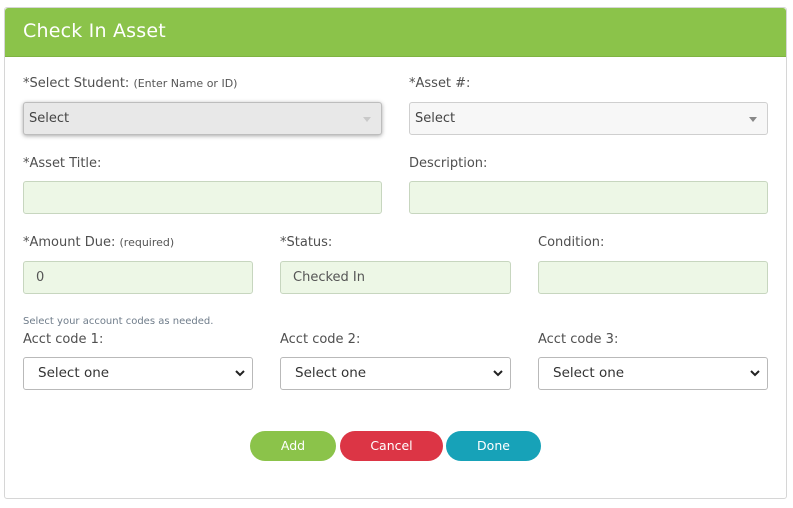  Describe the element at coordinates (391, 446) in the screenshot. I see `cancel-button: Cancel` at that location.